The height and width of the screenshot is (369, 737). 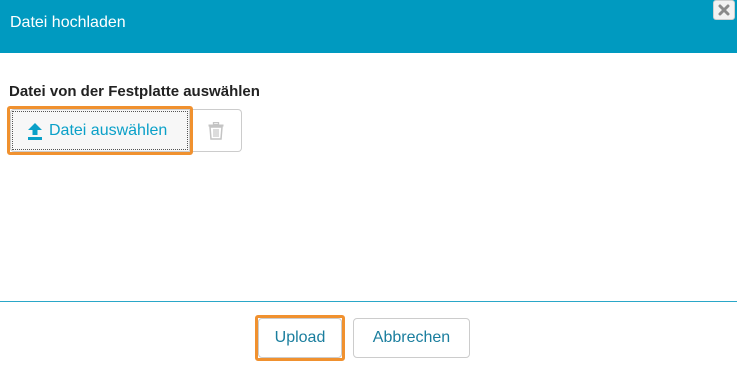 I want to click on cancel-button-label: Abbrechen, so click(x=411, y=337).